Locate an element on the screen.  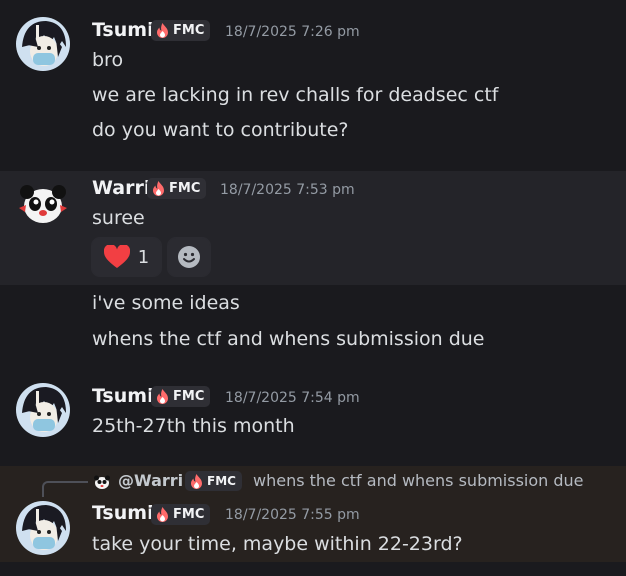
reply-username: @Warri is located at coordinates (150, 481).